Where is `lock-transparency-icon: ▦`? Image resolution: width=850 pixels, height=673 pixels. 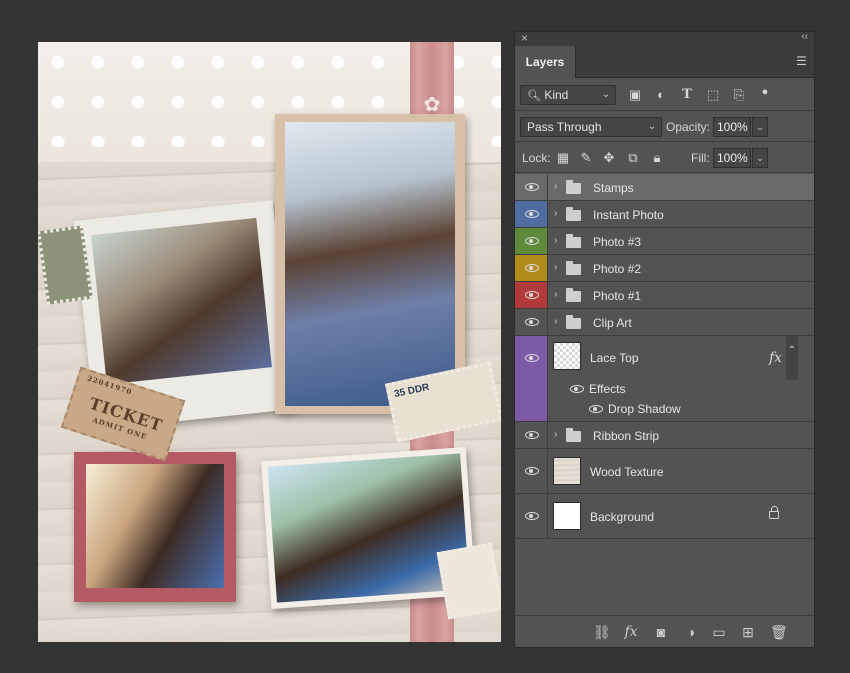
lock-transparency-icon: ▦ is located at coordinates (563, 158).